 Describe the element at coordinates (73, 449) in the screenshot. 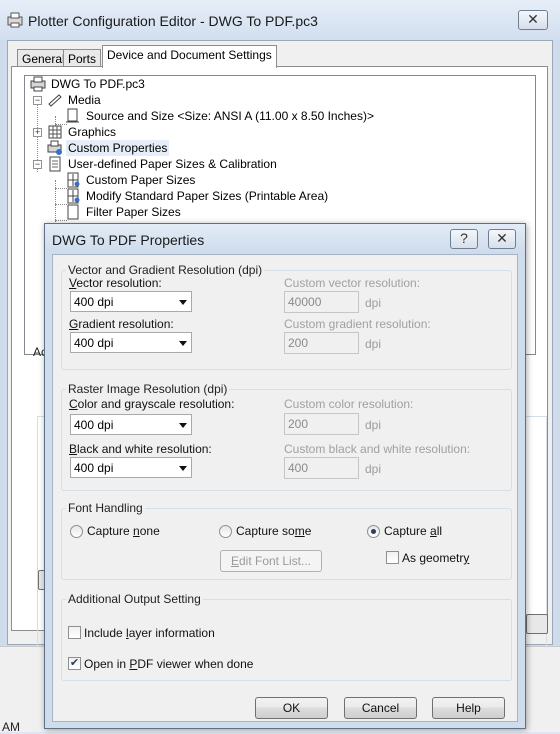

I see `accesskey-text: B` at that location.